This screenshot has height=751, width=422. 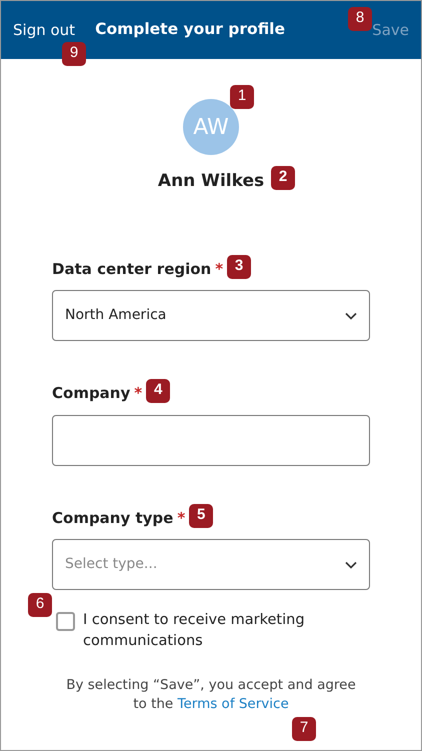 I want to click on callout-marker: 8, so click(x=360, y=19).